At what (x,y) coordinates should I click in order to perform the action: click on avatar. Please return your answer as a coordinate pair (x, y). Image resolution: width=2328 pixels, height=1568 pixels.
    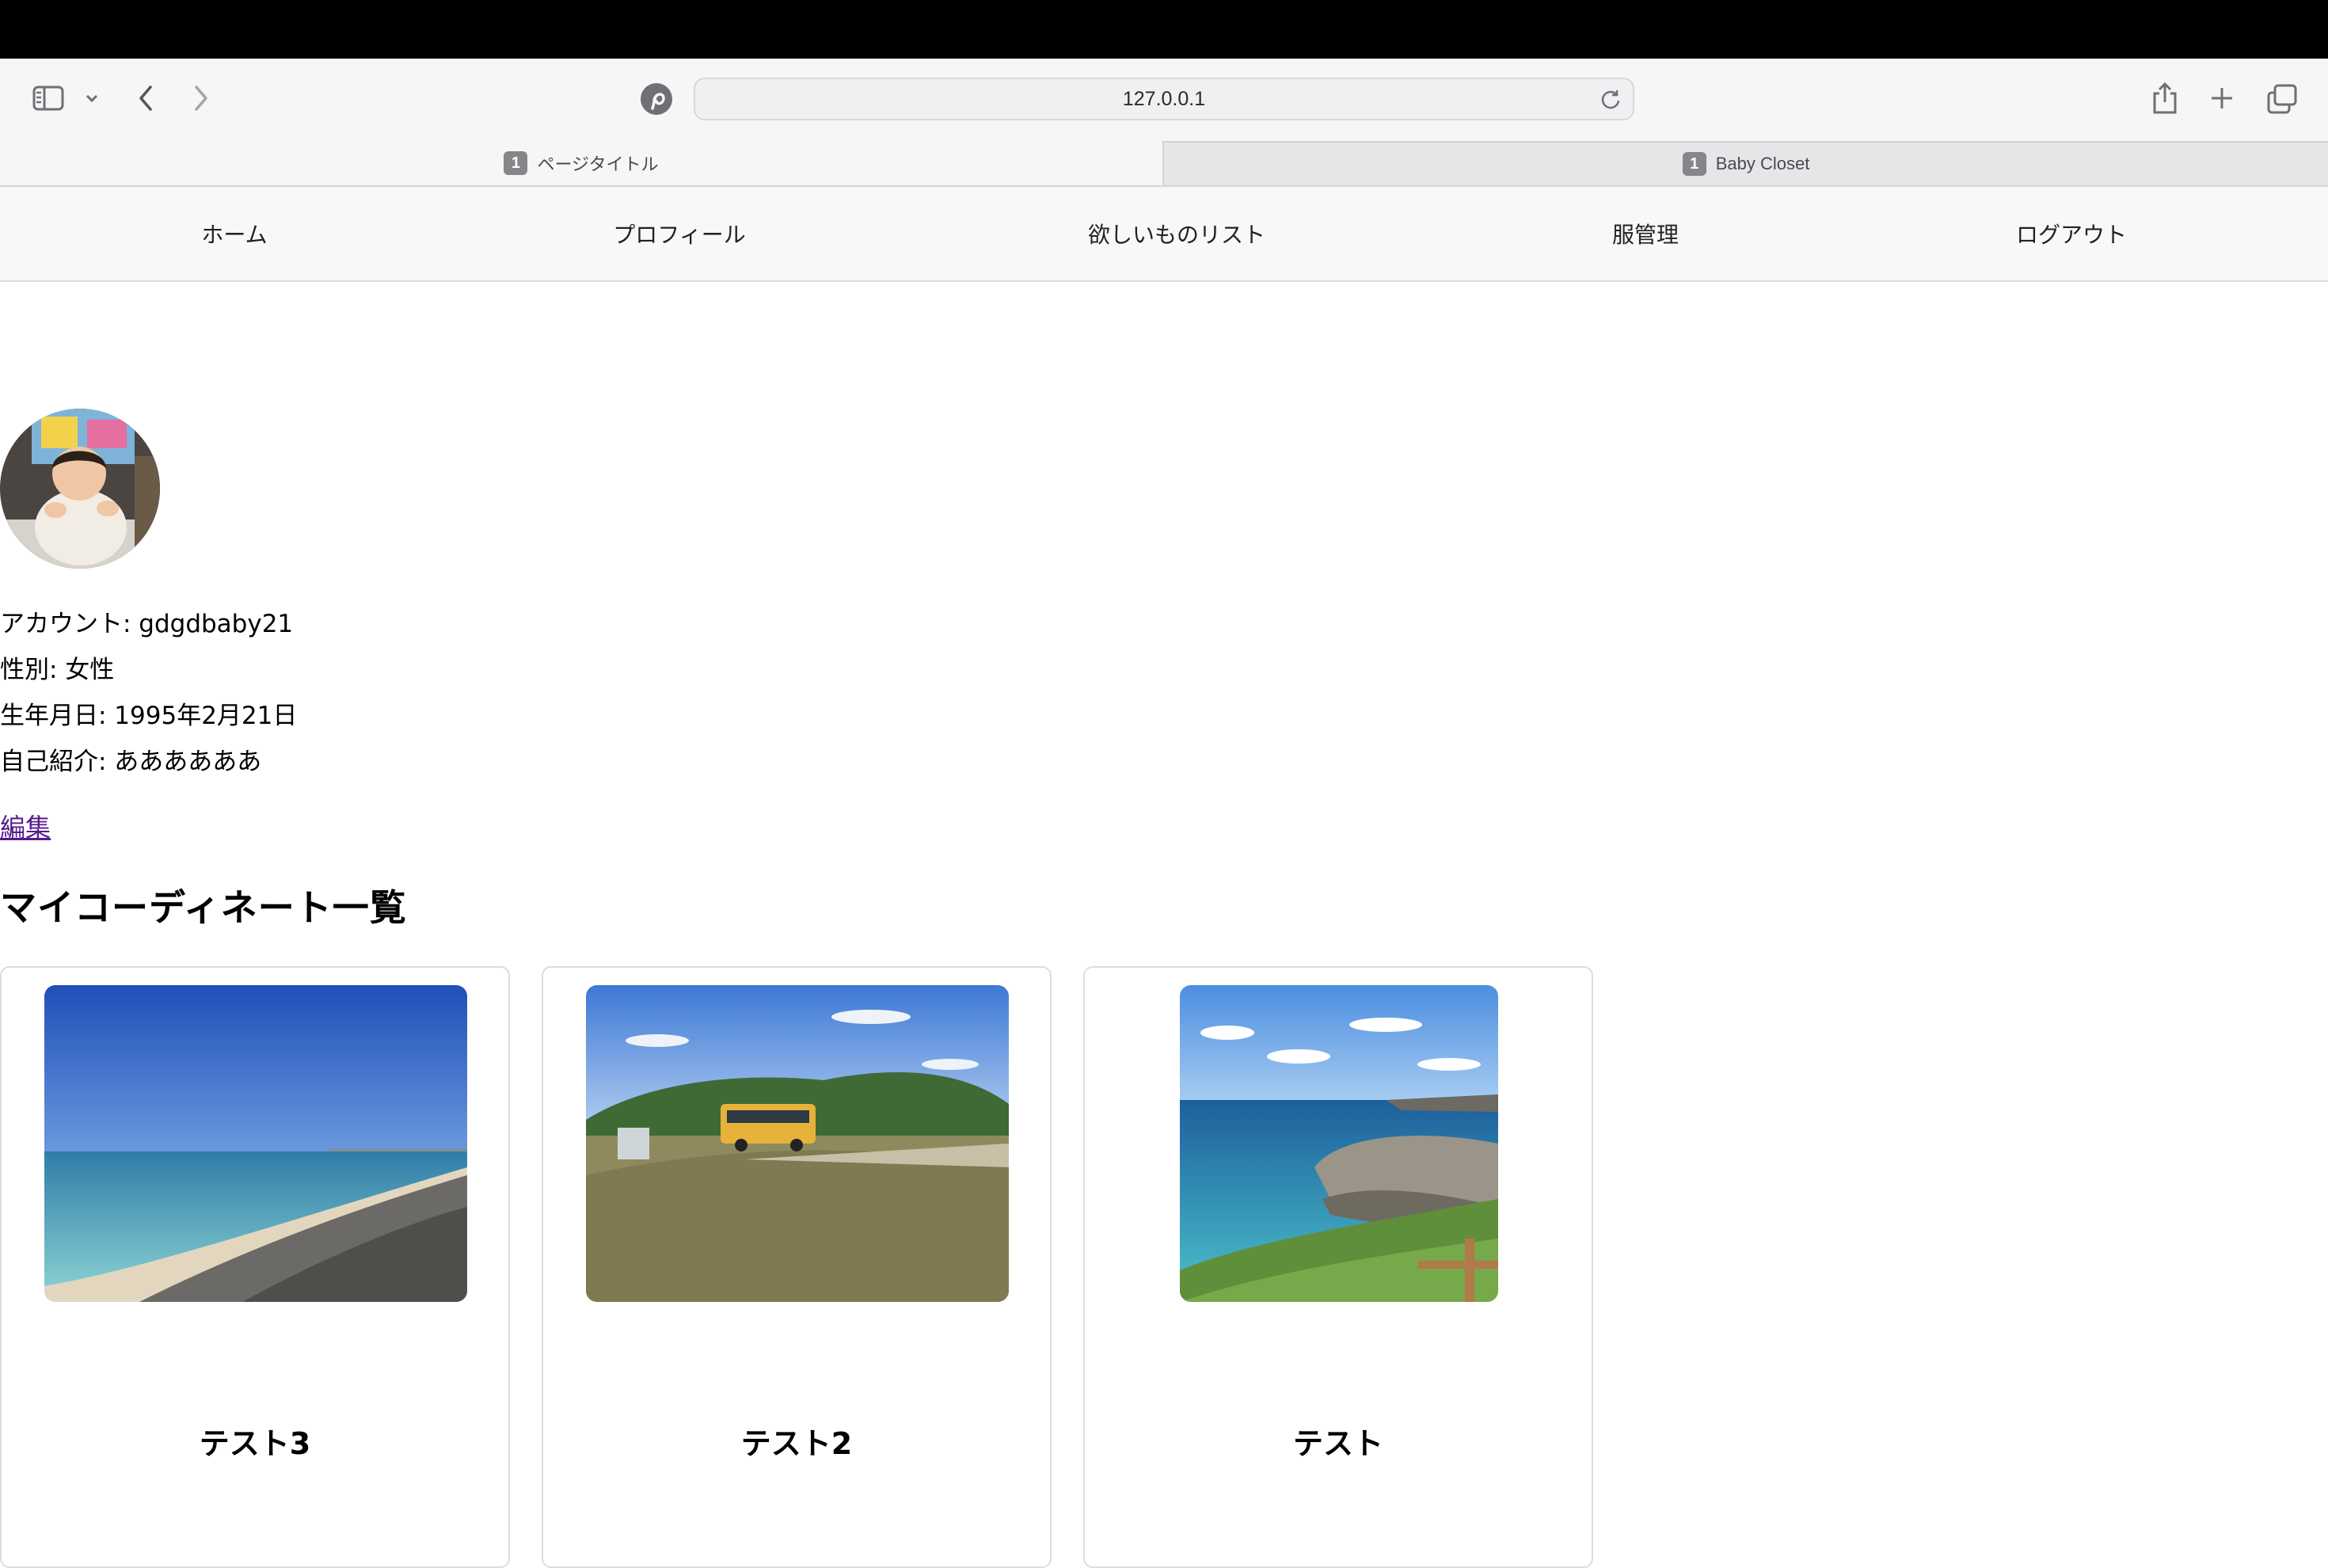
    Looking at the image, I should click on (80, 489).